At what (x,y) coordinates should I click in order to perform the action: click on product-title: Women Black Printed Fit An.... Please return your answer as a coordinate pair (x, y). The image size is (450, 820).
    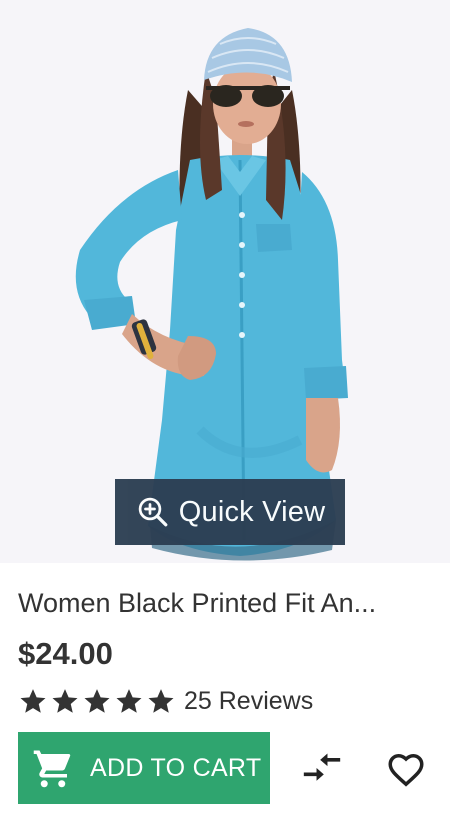
    Looking at the image, I should click on (228, 603).